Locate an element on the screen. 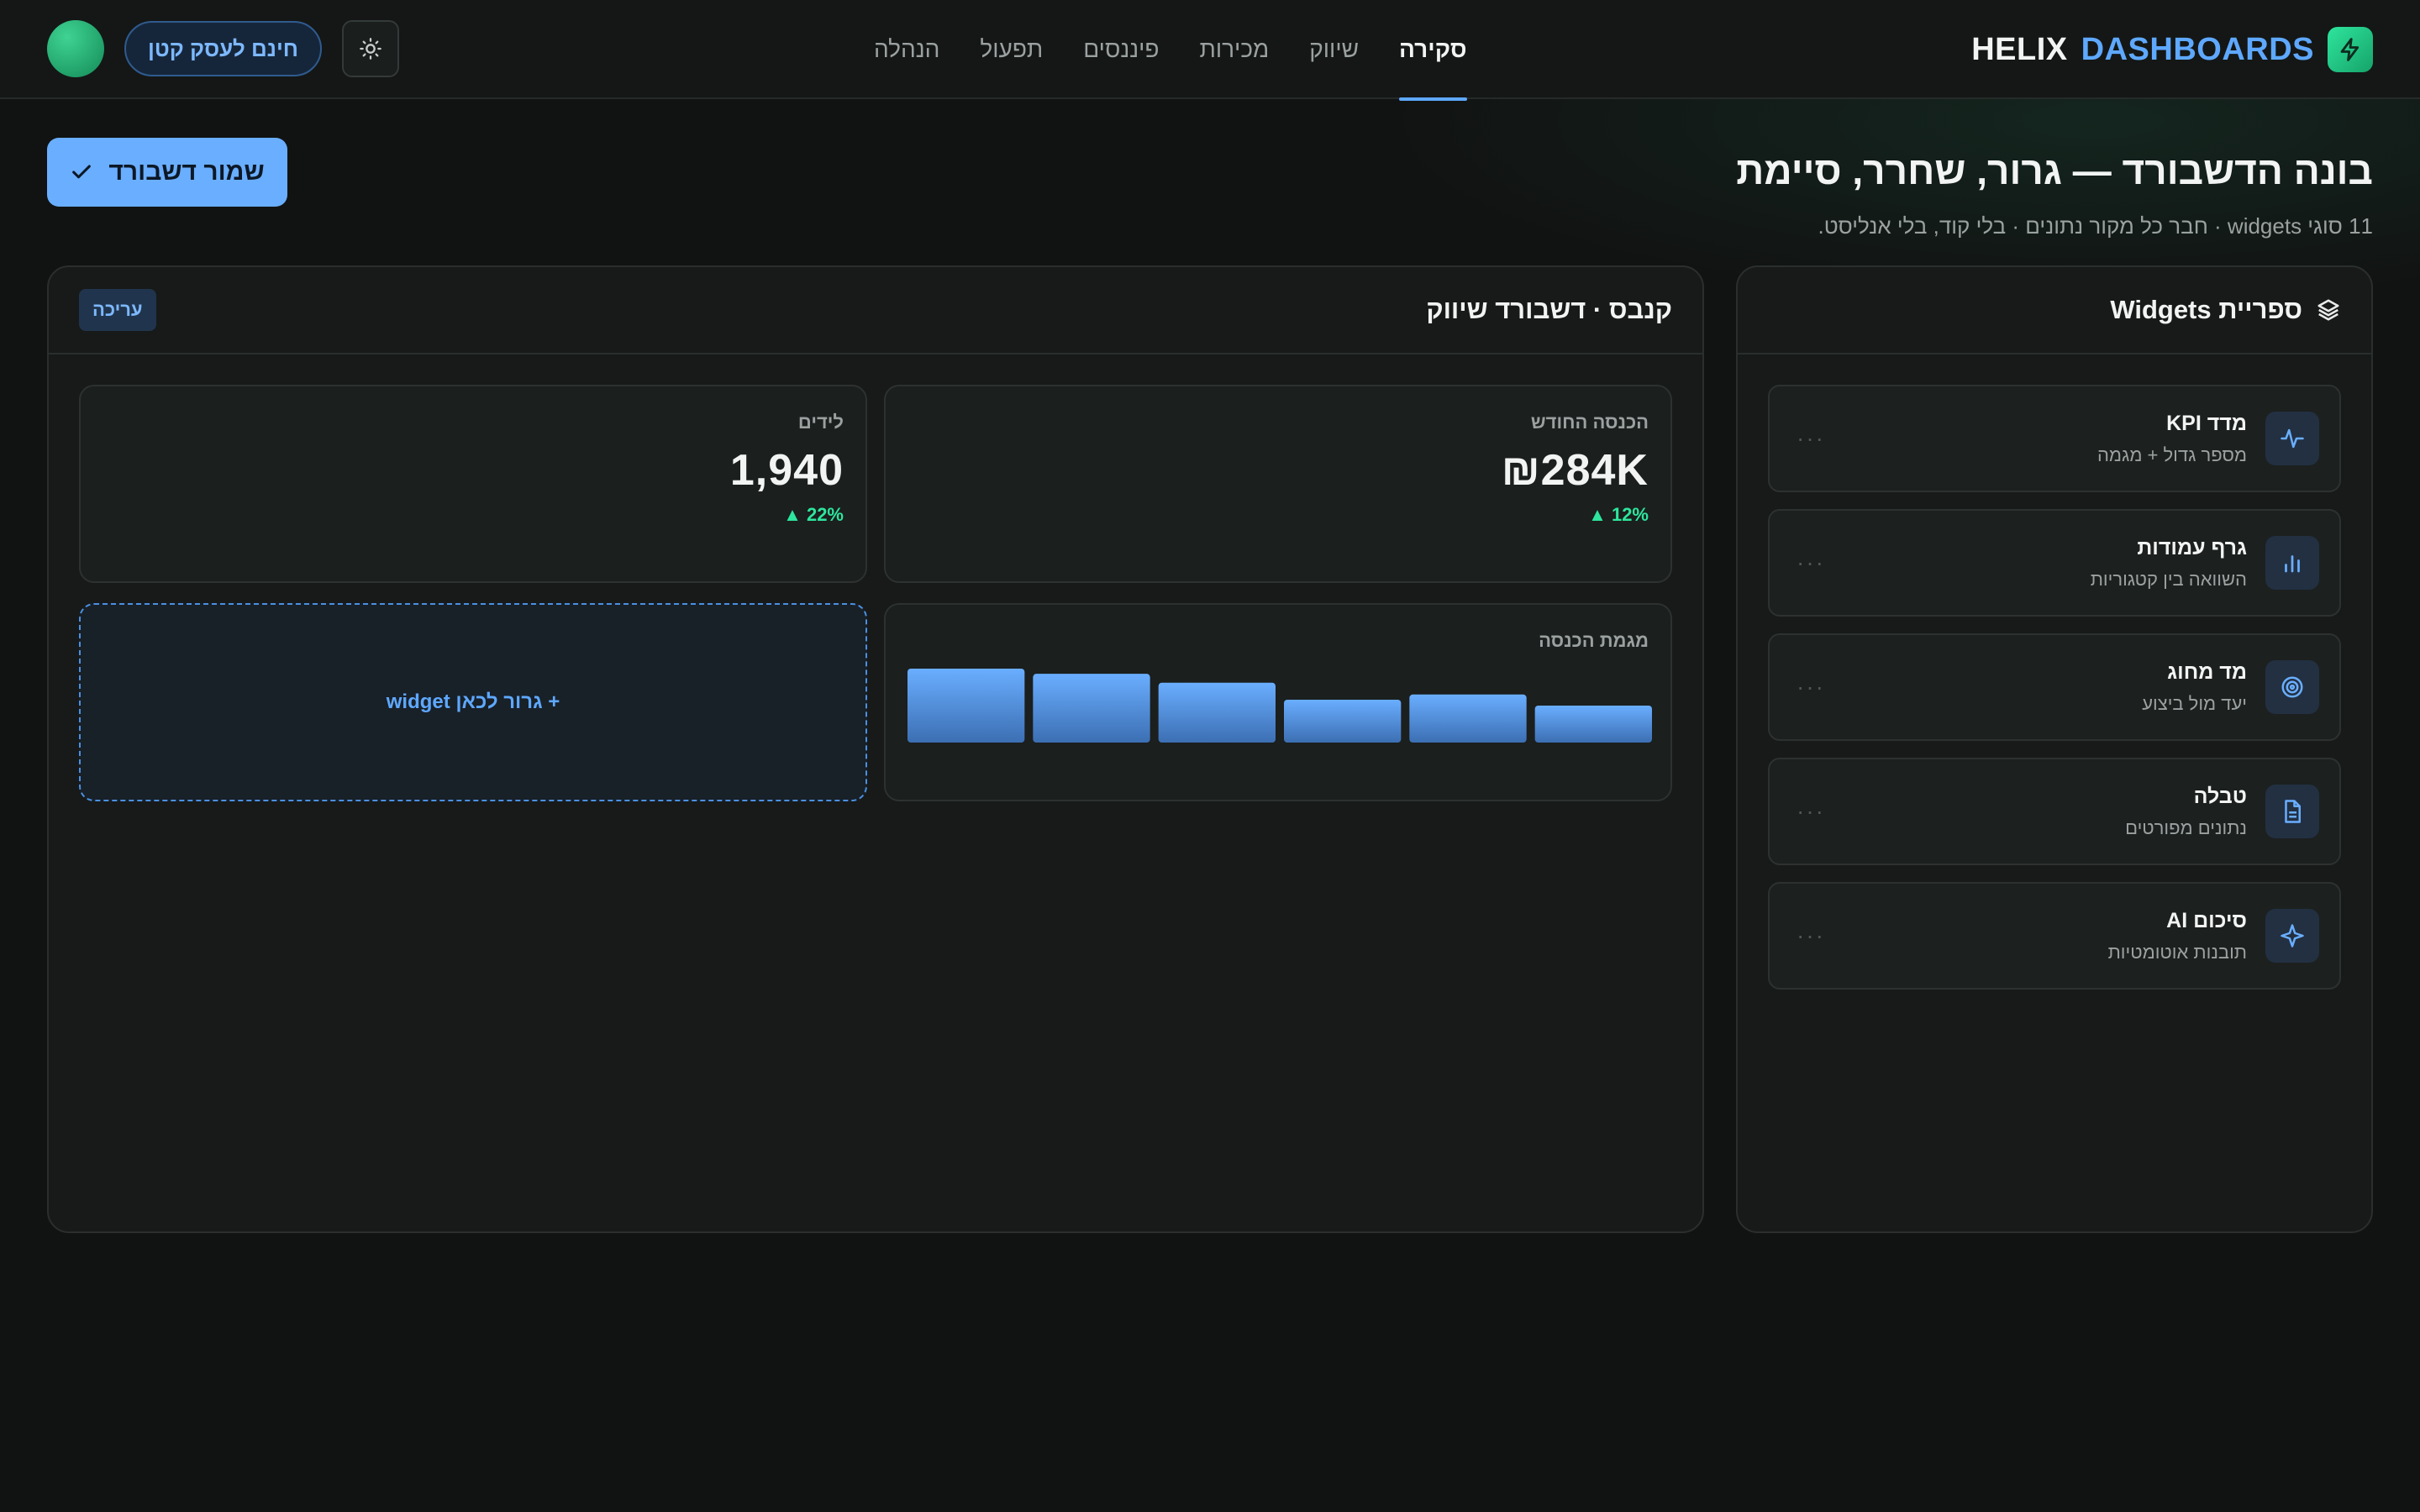  theme-toggle-button is located at coordinates (371, 48).